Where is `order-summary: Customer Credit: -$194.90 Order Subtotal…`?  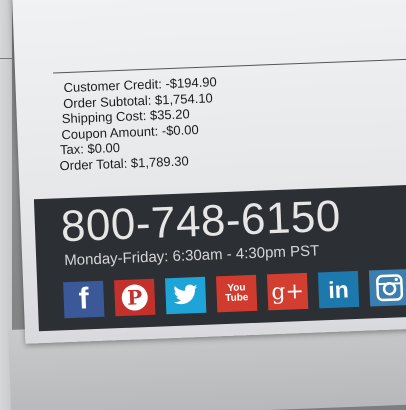
order-summary: Customer Credit: -$194.90 Order Subtotal… is located at coordinates (137, 123).